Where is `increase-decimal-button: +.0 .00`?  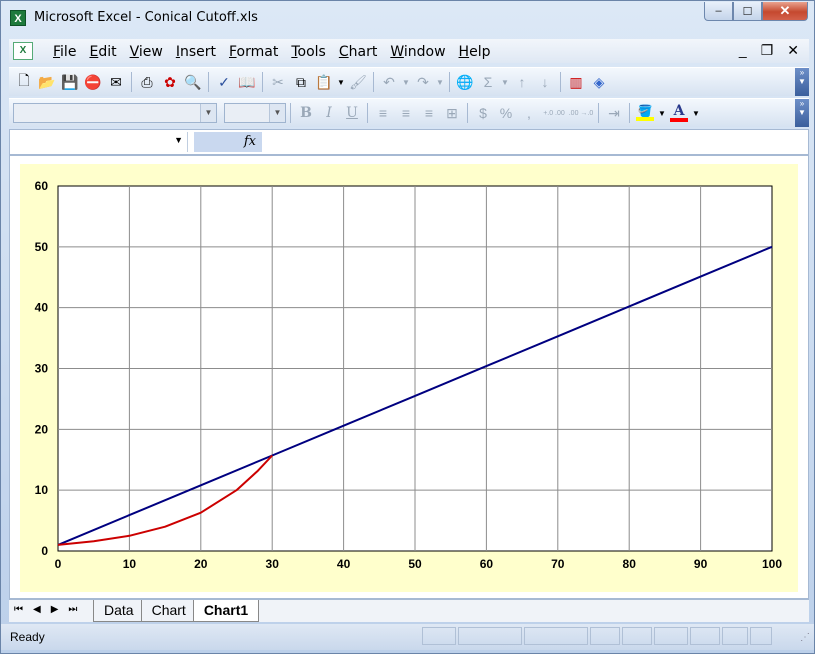
increase-decimal-button: +.0 .00 is located at coordinates (554, 113).